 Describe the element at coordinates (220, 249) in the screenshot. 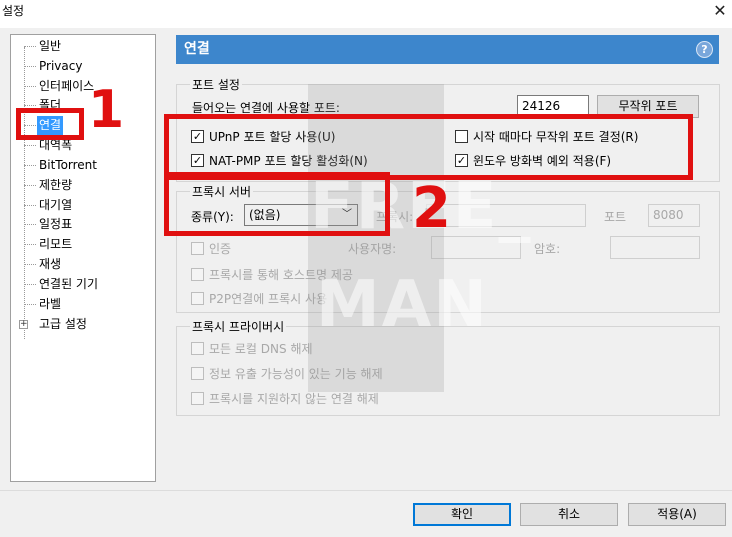

I see `proxy-auth-label: 인증` at that location.